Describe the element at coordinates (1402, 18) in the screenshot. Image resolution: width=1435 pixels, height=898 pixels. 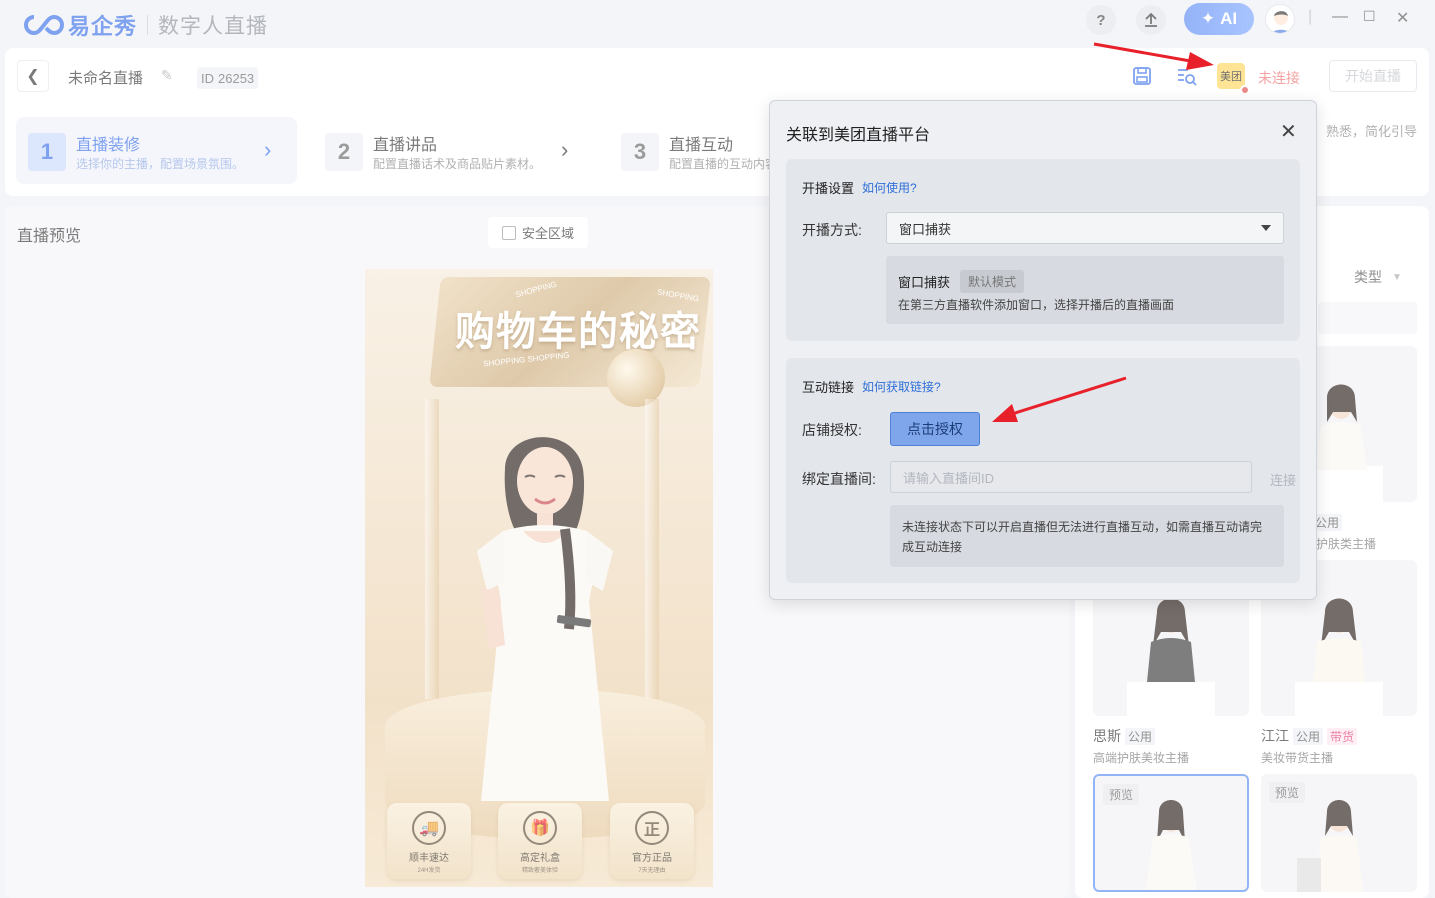
I see `close-window-icon: ✕` at that location.